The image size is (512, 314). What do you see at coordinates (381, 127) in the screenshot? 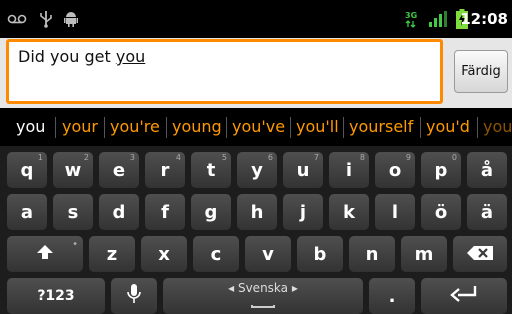
I see `suggestion-item: yourself` at bounding box center [381, 127].